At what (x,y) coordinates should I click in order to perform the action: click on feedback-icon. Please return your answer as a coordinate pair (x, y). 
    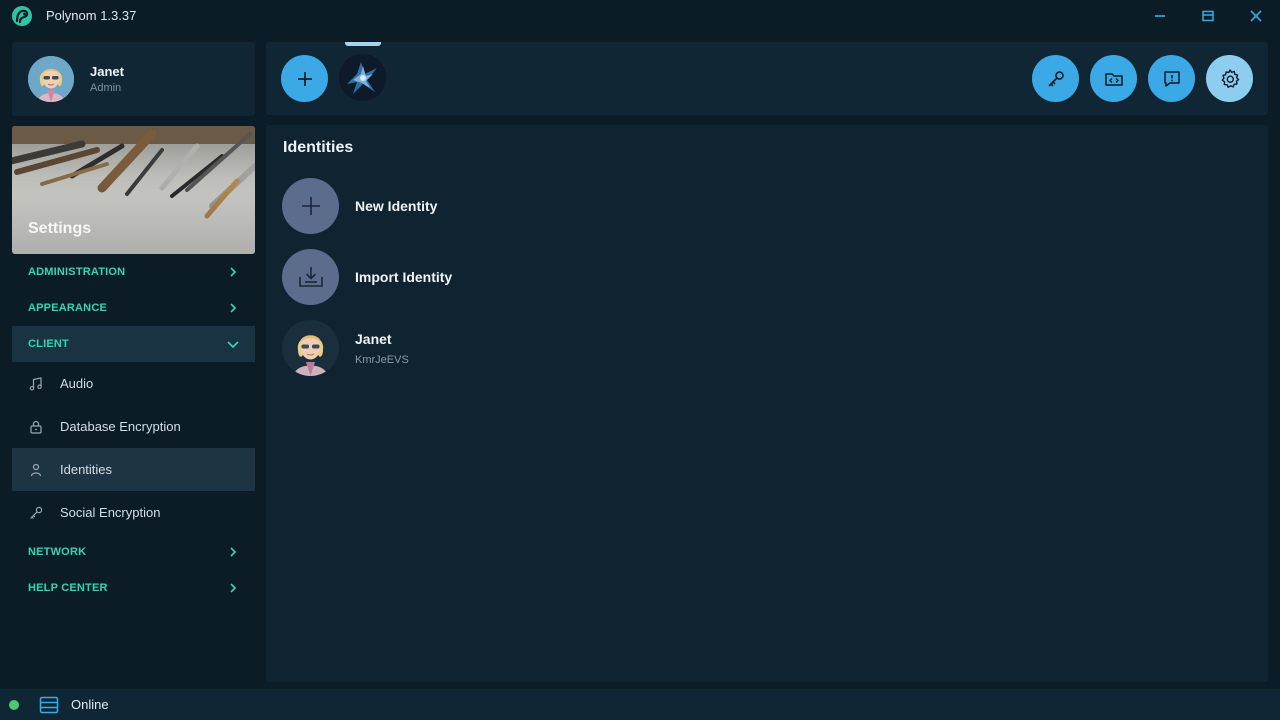
    Looking at the image, I should click on (1171, 78).